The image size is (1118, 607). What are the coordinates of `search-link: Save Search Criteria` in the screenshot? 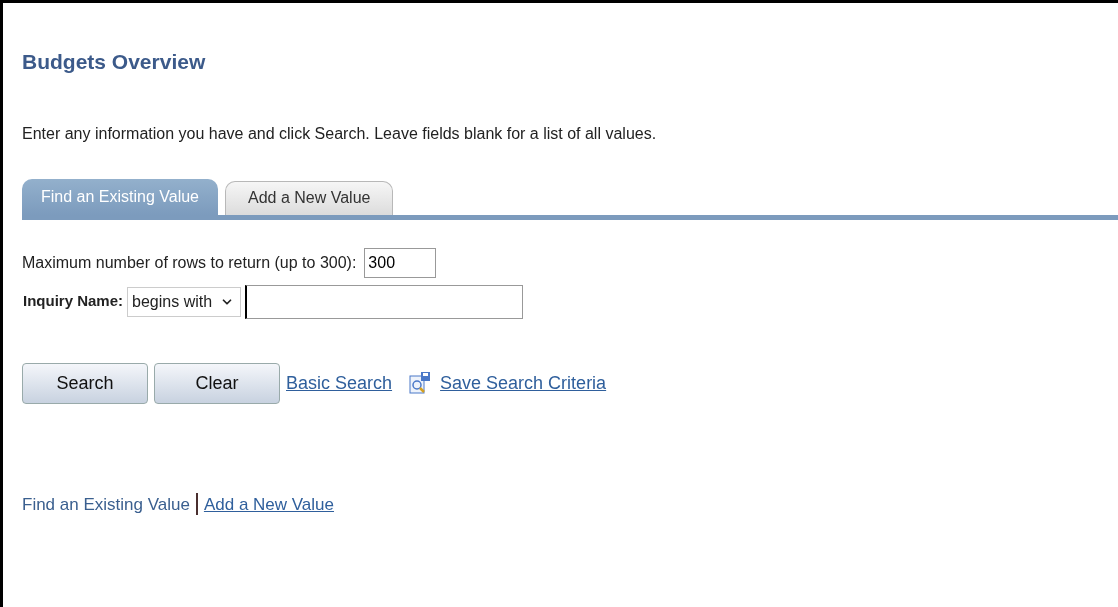 It's located at (523, 383).